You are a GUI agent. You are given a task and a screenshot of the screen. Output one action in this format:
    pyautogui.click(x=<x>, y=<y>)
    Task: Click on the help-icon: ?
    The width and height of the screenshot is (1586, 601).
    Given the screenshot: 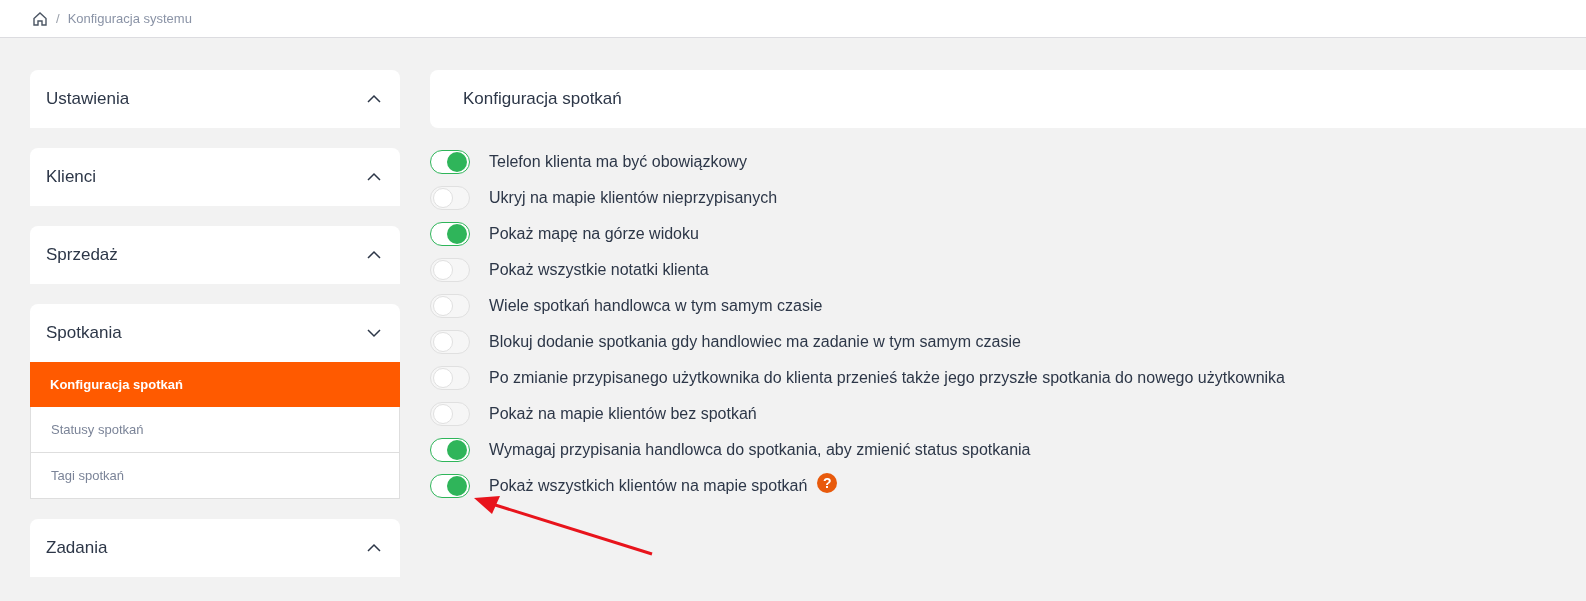 What is the action you would take?
    pyautogui.click(x=827, y=483)
    